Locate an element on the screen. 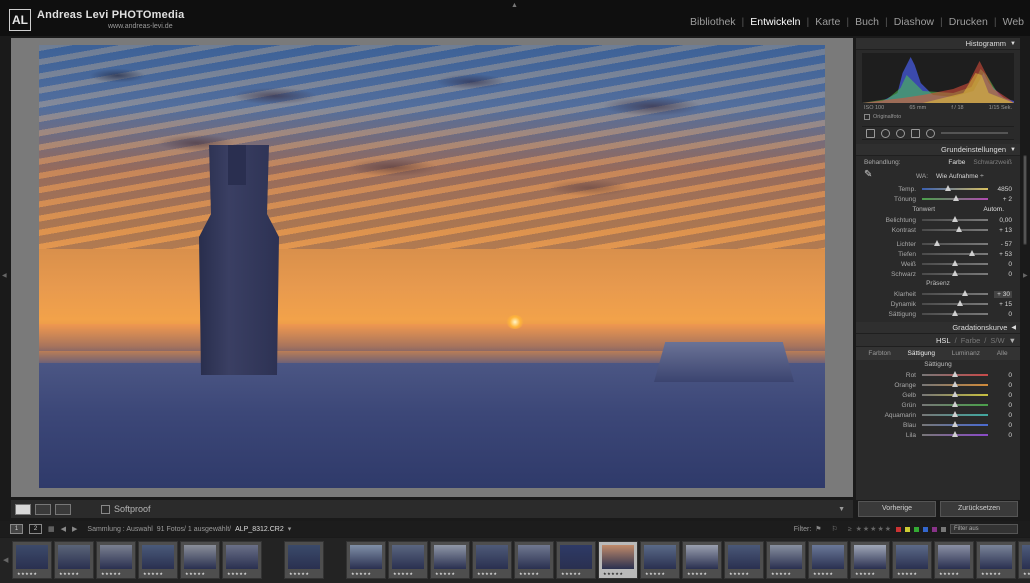 The width and height of the screenshot is (1030, 583). contrast-slider is located at coordinates (955, 229).